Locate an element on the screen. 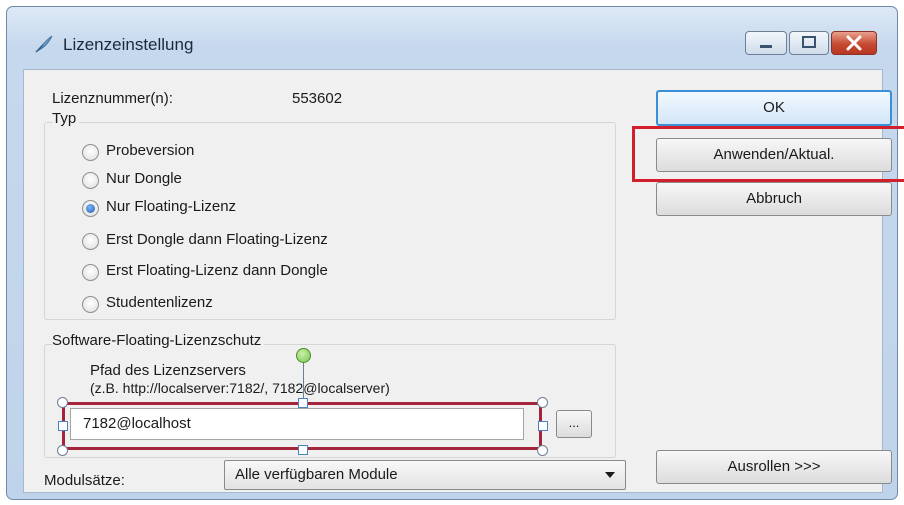 This screenshot has width=904, height=505. selection-handle-bottom-left is located at coordinates (62, 450).